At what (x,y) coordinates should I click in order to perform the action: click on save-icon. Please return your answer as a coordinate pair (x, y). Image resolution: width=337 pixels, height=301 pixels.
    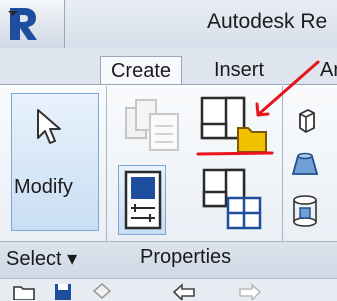
    Looking at the image, I should click on (63, 291).